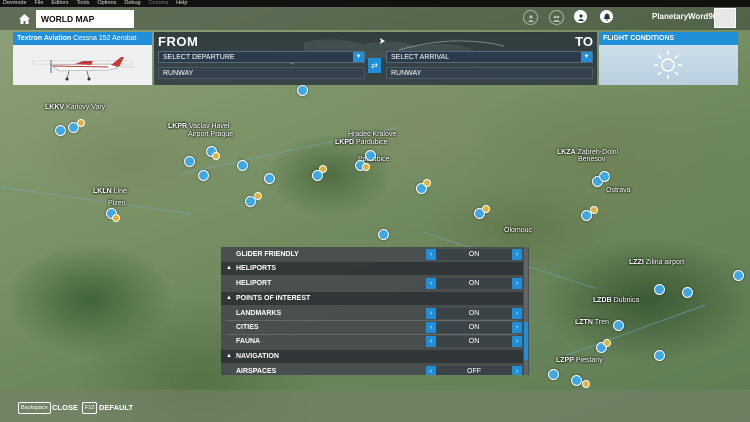  What do you see at coordinates (211, 134) in the screenshot?
I see `map-label-airport-prague: Airport Prague` at bounding box center [211, 134].